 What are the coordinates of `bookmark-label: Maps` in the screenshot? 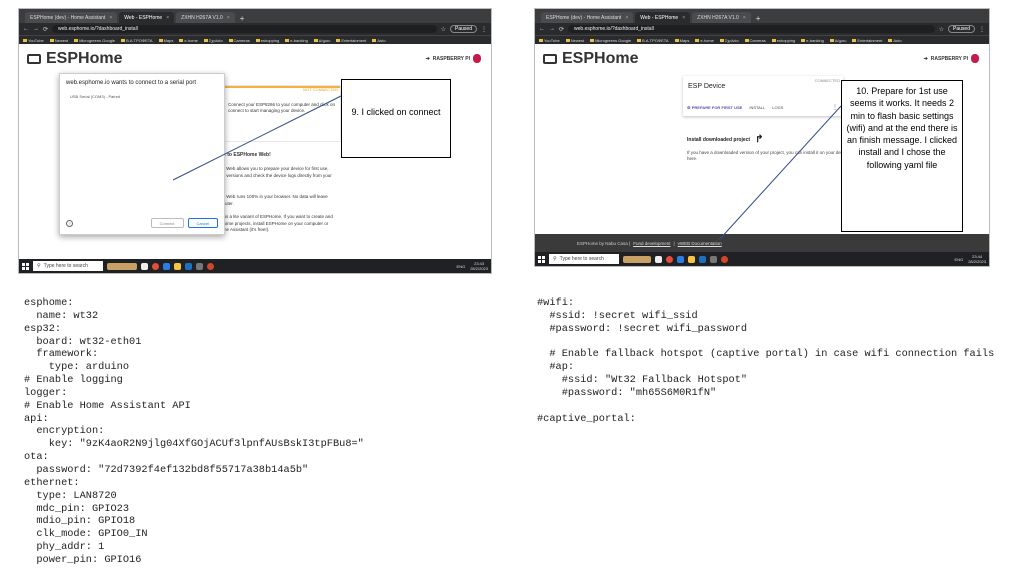 It's located at (684, 40).